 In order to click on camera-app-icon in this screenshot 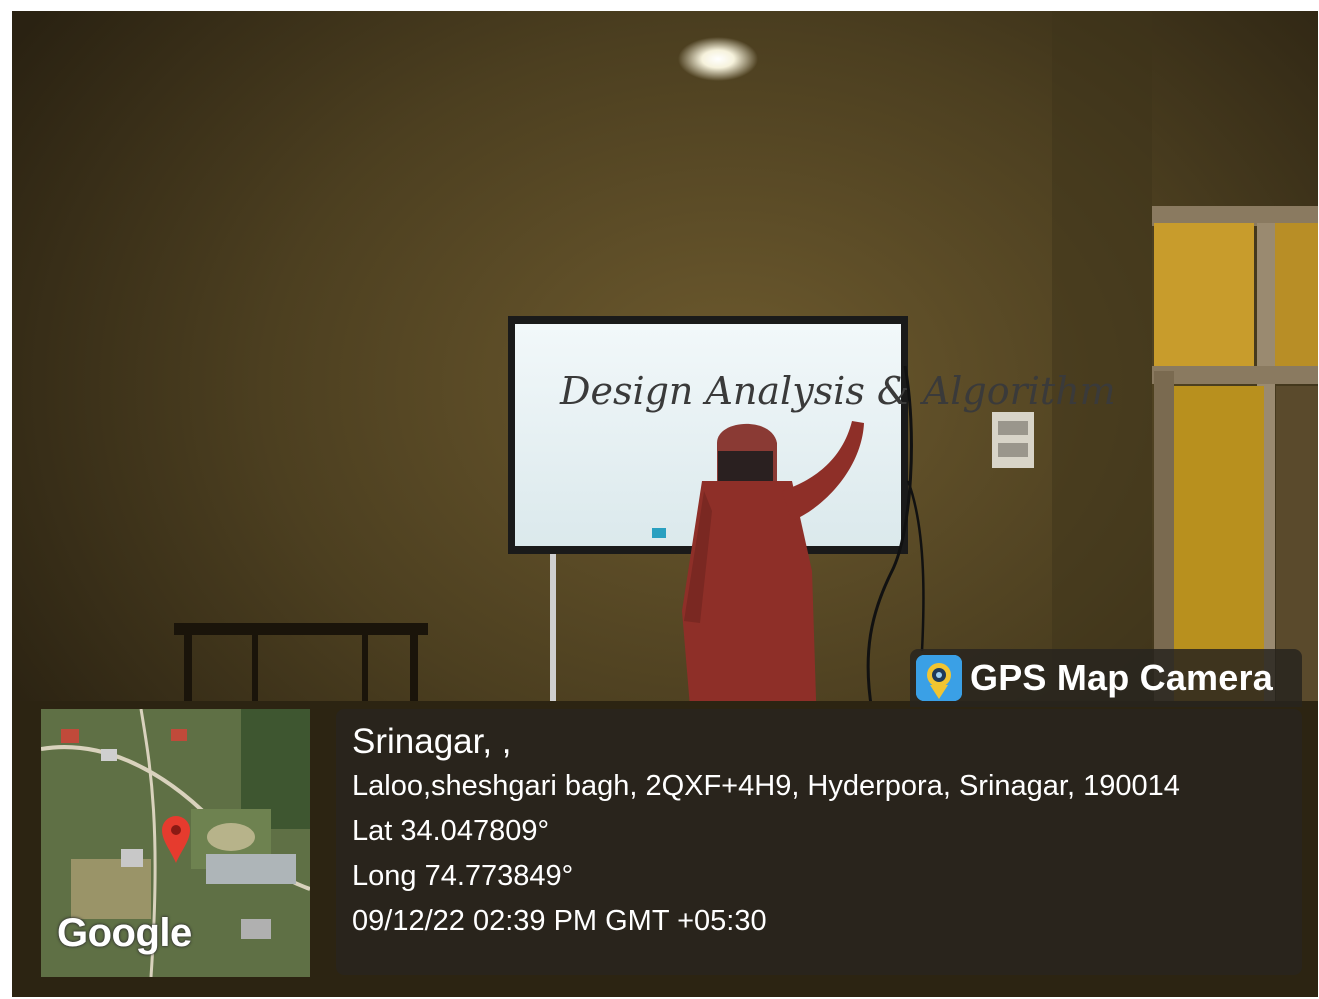, I will do `click(939, 678)`.